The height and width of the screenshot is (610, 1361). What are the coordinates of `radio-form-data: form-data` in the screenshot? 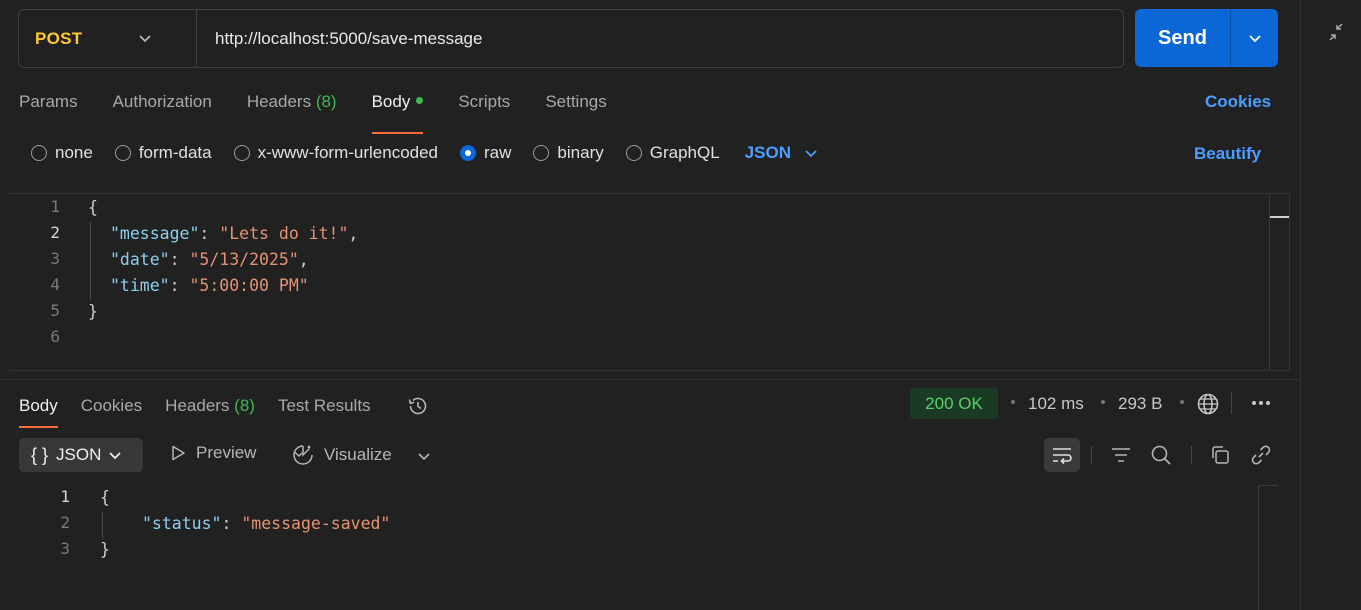 It's located at (163, 153).